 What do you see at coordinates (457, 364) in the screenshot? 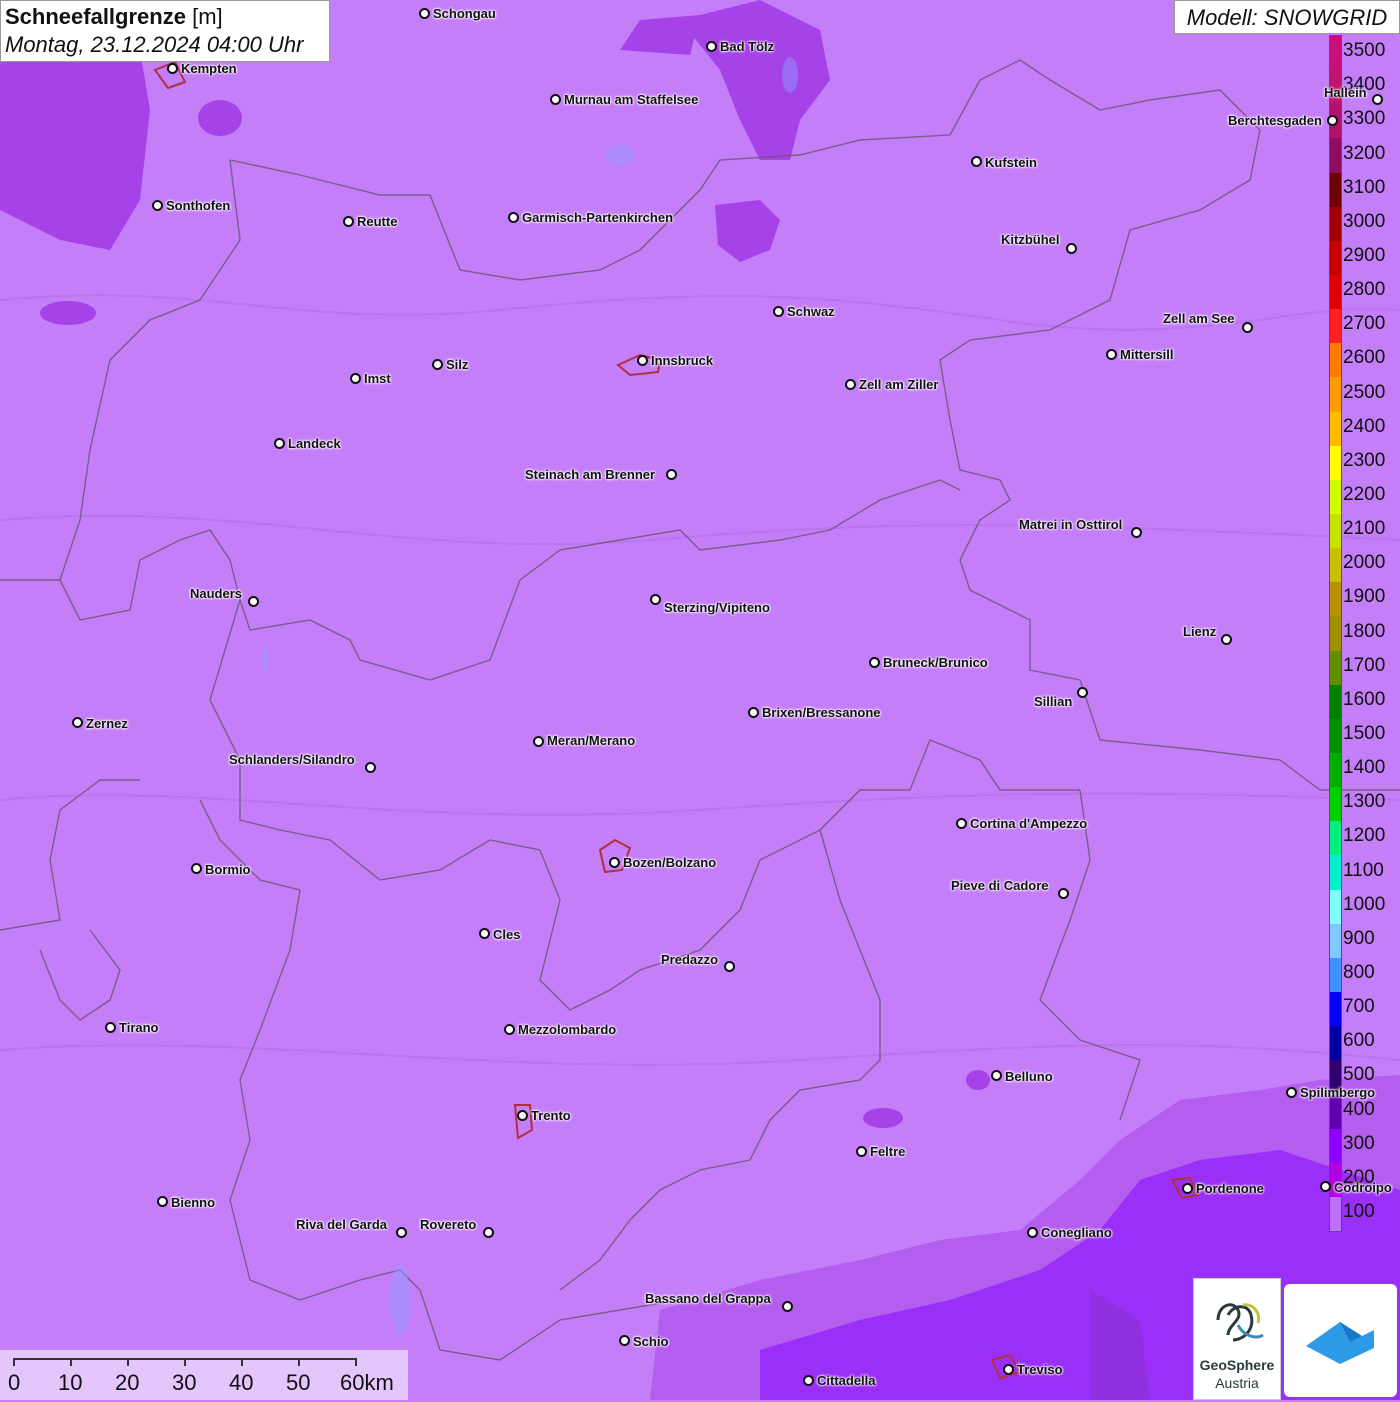
I see `city-label: Silz` at bounding box center [457, 364].